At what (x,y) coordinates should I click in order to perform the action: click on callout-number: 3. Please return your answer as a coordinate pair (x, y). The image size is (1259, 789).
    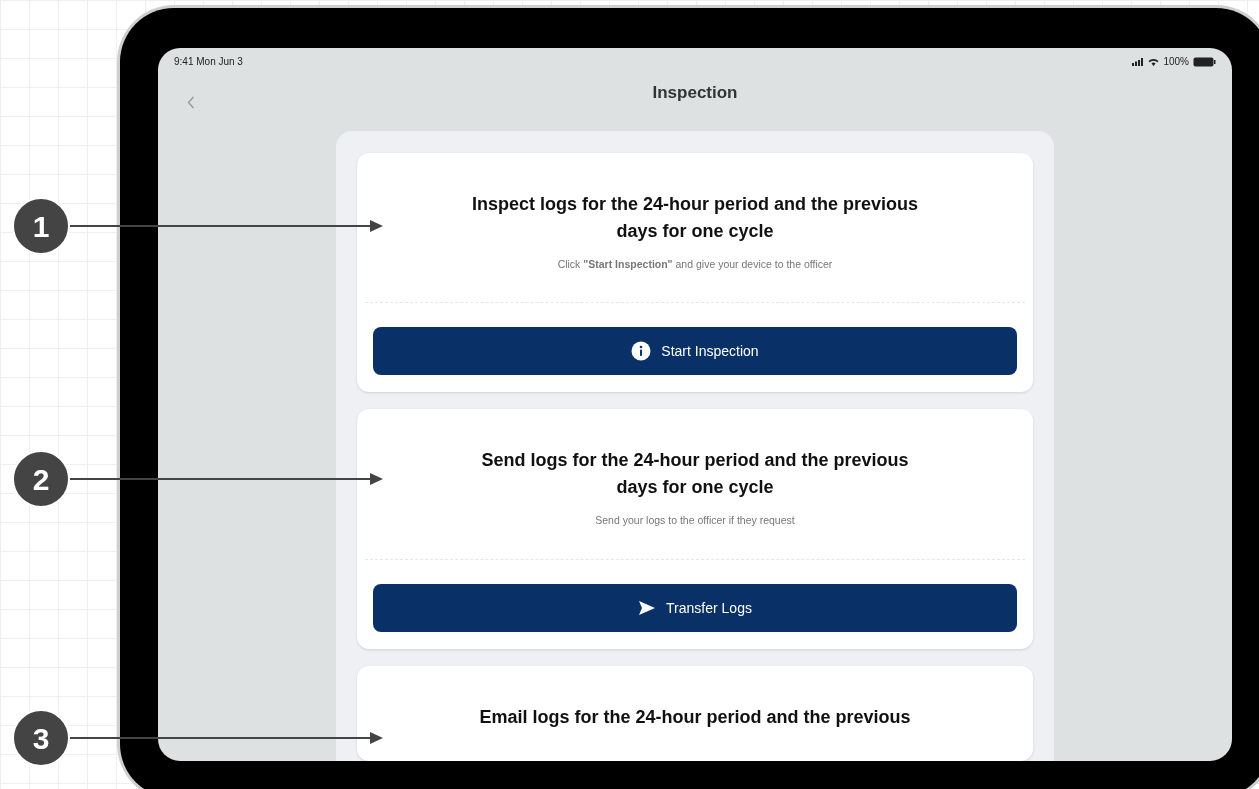
    Looking at the image, I should click on (41, 738).